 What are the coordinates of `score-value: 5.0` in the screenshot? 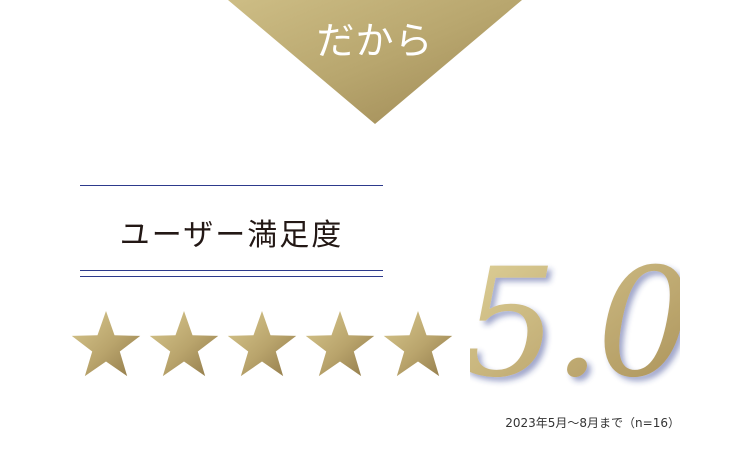 It's located at (575, 315).